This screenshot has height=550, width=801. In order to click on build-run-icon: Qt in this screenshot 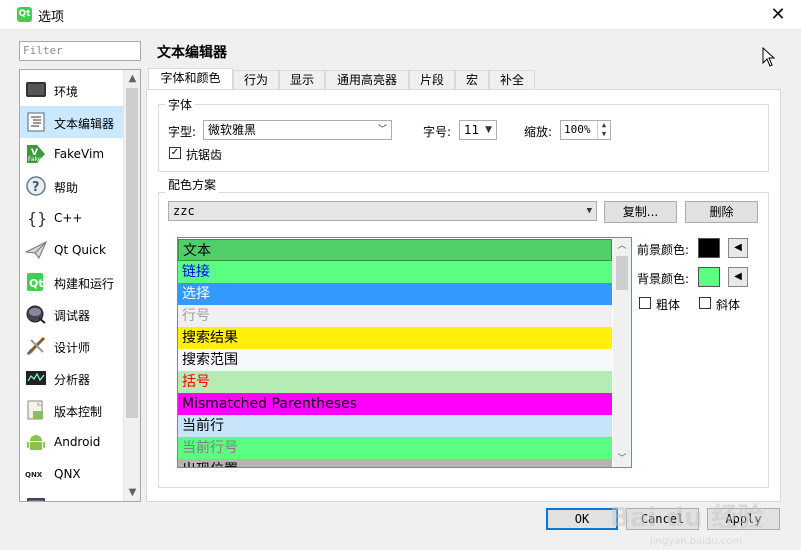, I will do `click(35, 282)`.